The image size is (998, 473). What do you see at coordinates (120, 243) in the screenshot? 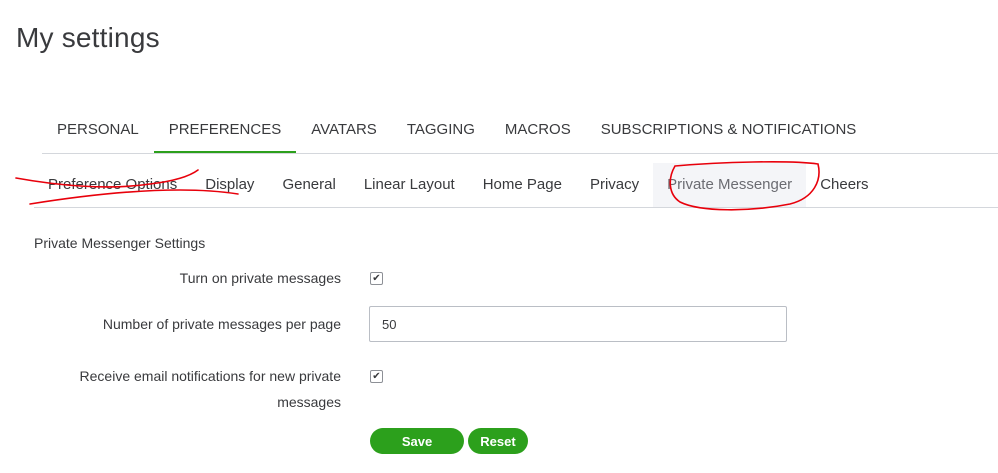
I see `section-title: Private Messenger Settings` at bounding box center [120, 243].